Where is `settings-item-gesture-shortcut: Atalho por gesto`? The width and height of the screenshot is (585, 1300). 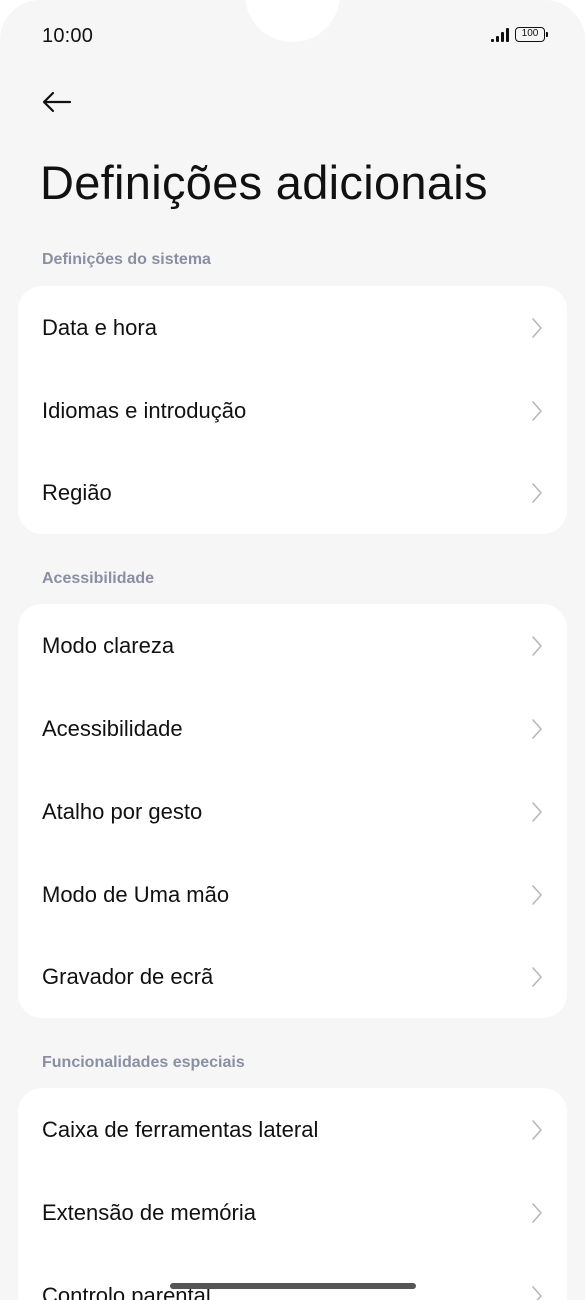
settings-item-gesture-shortcut: Atalho por gesto is located at coordinates (292, 811).